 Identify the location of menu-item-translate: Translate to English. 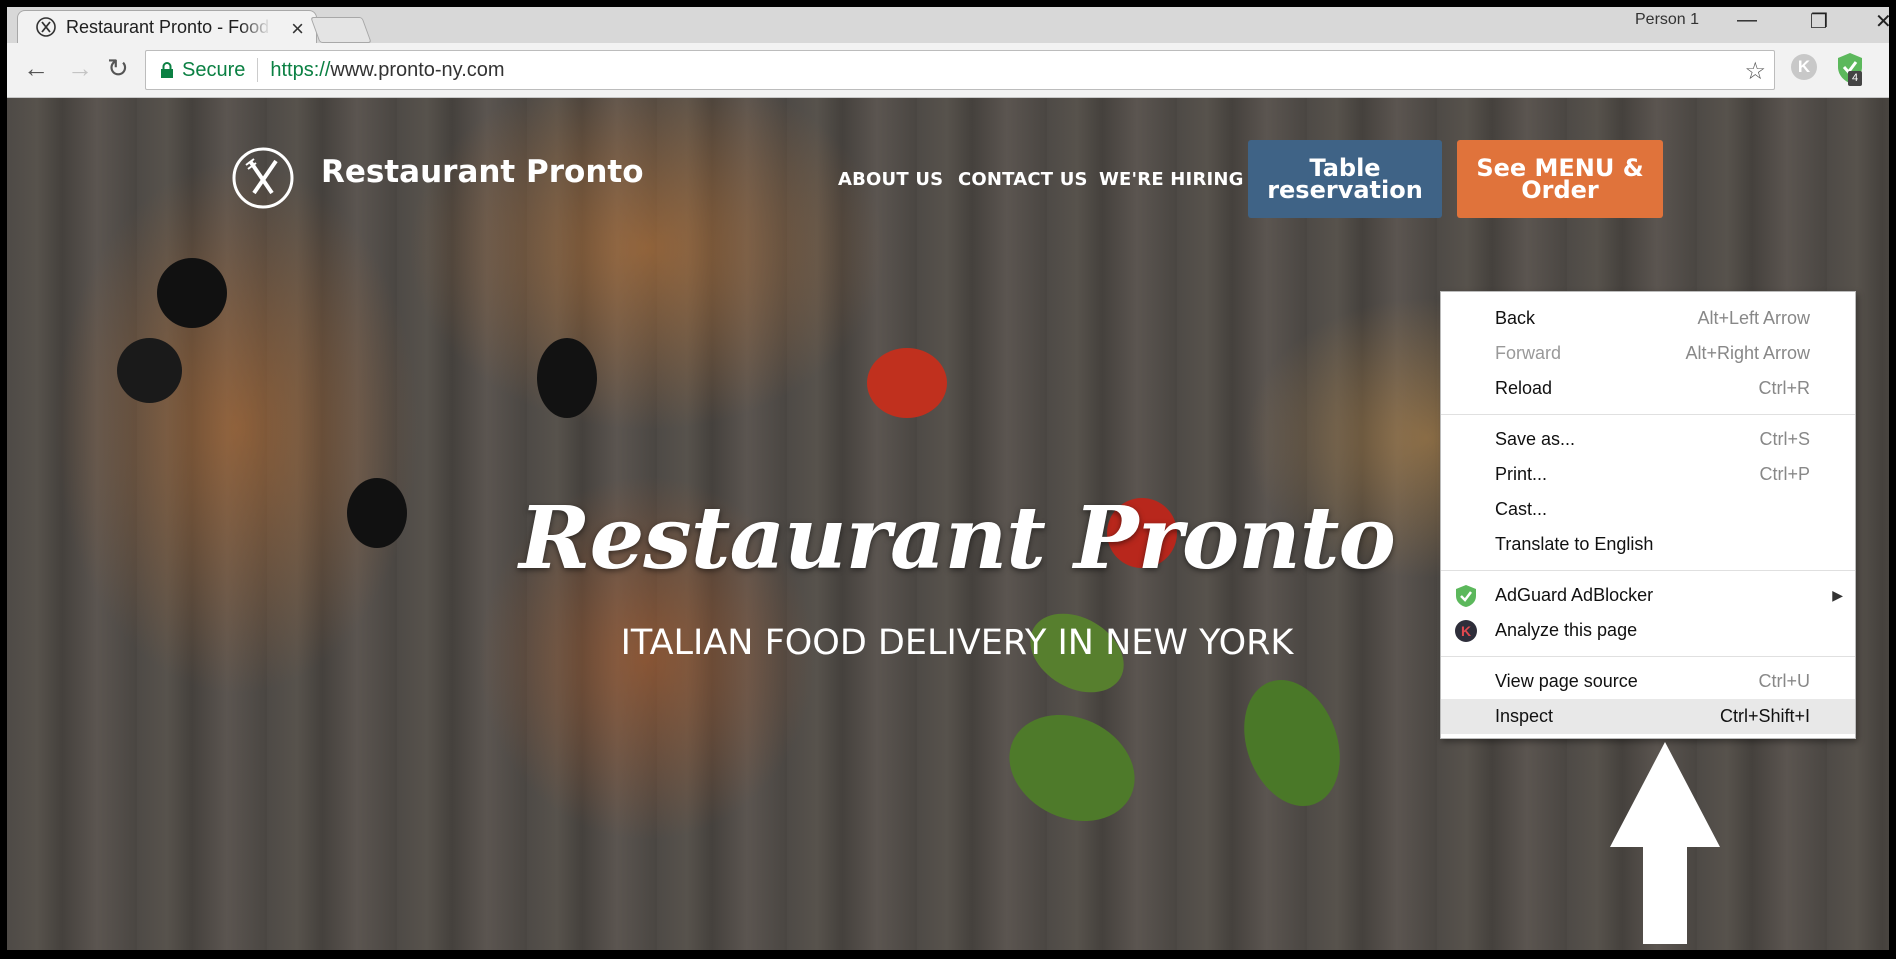
(1648, 544).